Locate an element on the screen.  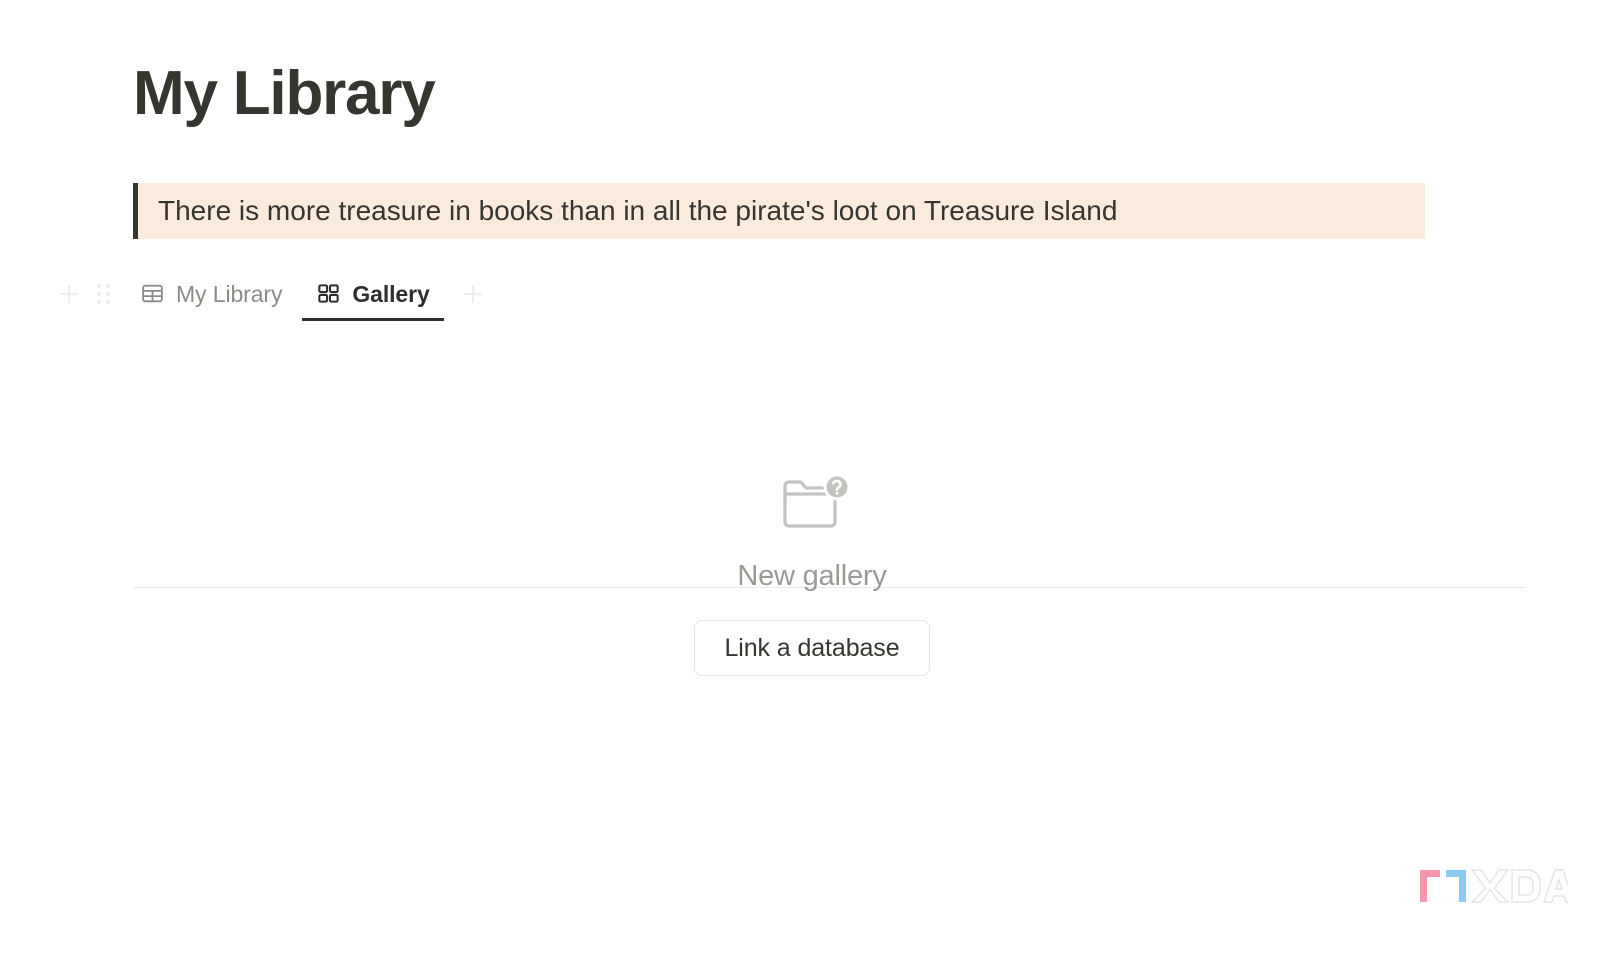
grid-icon is located at coordinates (328, 293).